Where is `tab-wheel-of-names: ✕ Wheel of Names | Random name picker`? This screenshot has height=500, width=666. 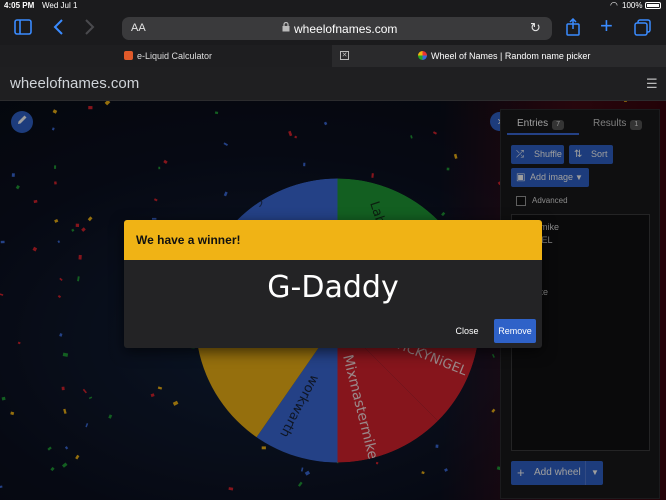 tab-wheel-of-names: ✕ Wheel of Names | Random name picker is located at coordinates (500, 56).